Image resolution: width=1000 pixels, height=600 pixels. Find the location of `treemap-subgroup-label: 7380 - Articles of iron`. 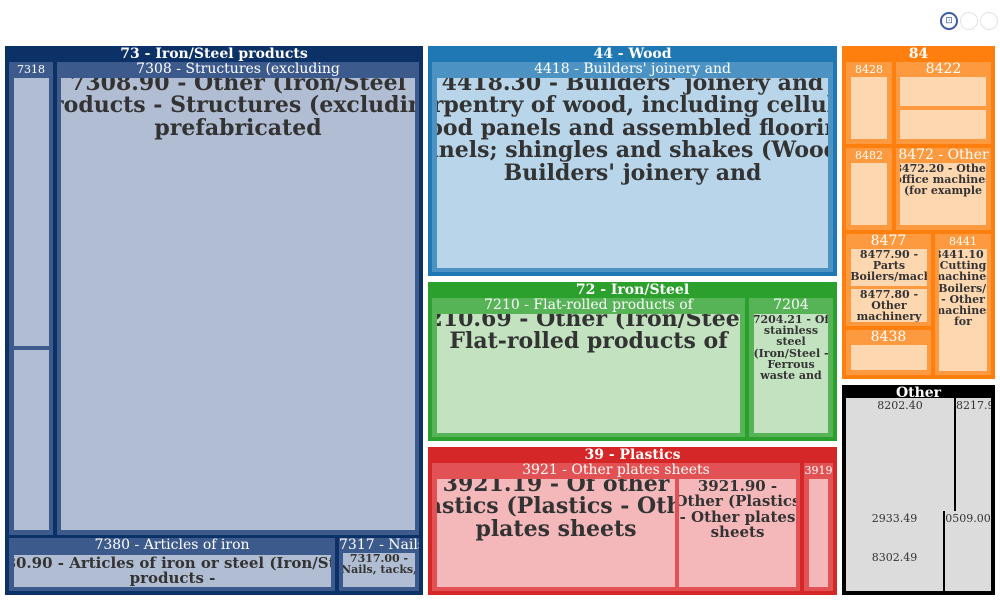

treemap-subgroup-label: 7380 - Articles of iron is located at coordinates (172, 545).